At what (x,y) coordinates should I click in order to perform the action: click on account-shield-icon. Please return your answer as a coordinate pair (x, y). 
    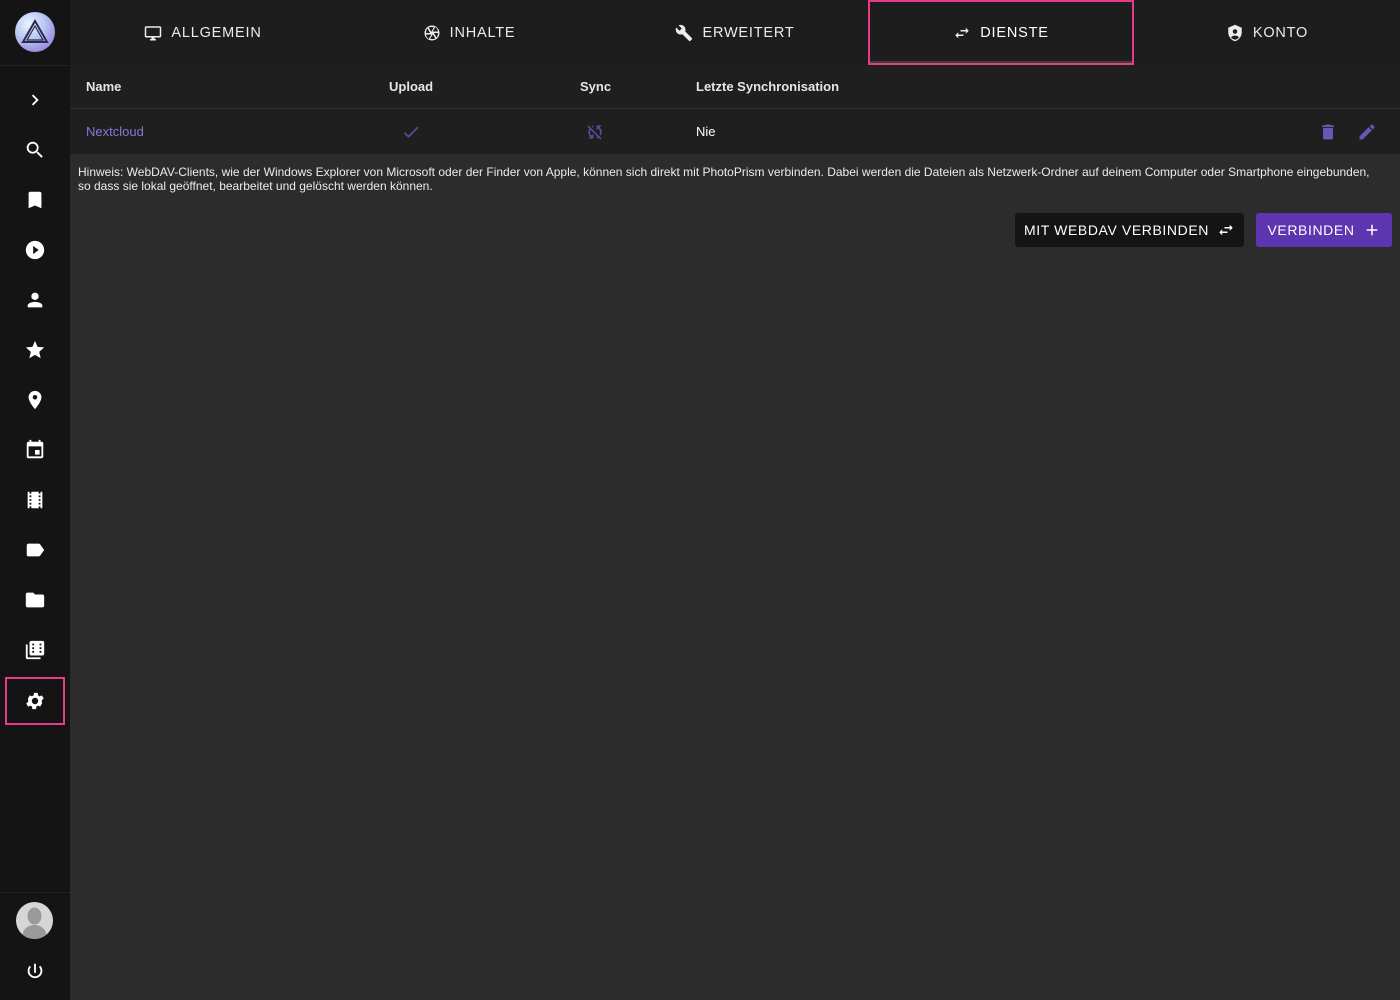
    Looking at the image, I should click on (1235, 32).